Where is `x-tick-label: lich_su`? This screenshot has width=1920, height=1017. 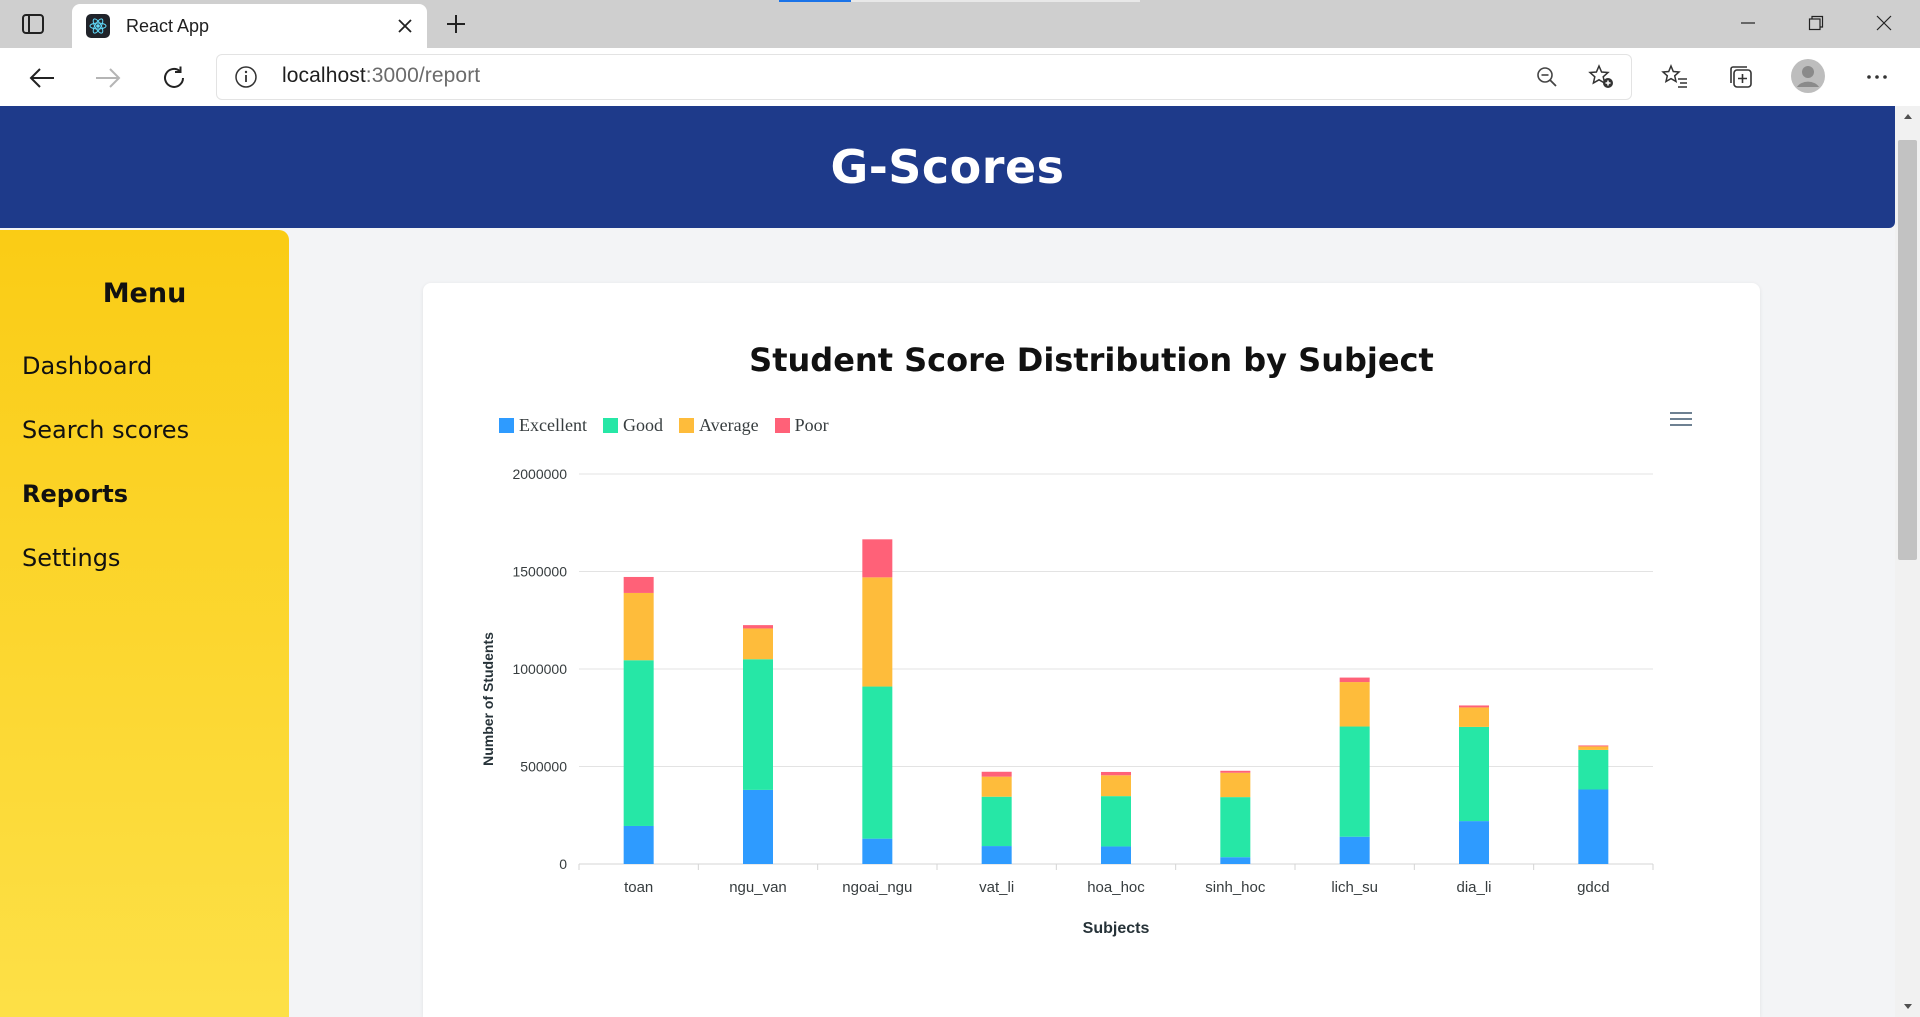
x-tick-label: lich_su is located at coordinates (1354, 887).